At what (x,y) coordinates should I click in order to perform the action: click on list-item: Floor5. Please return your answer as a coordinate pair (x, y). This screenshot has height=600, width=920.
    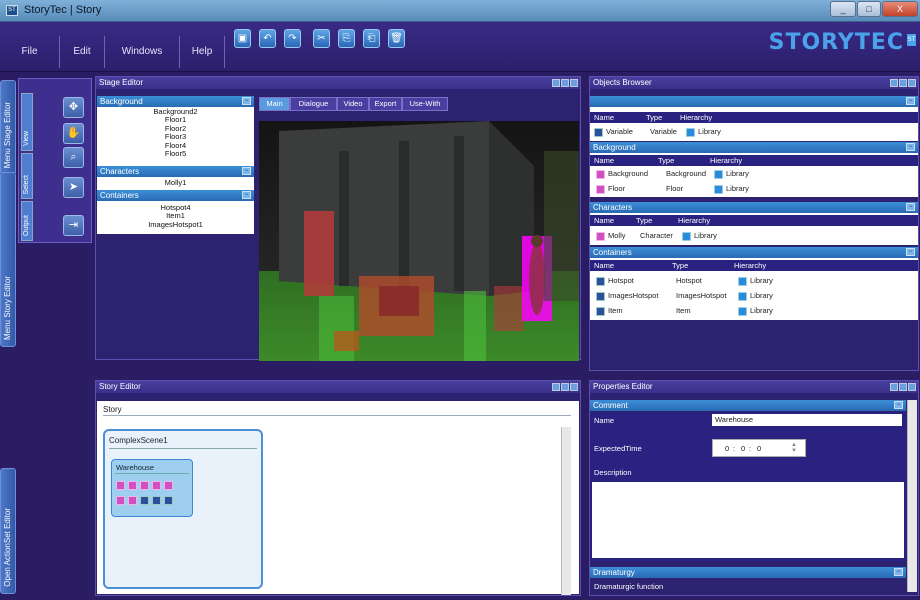
    Looking at the image, I should click on (175, 153).